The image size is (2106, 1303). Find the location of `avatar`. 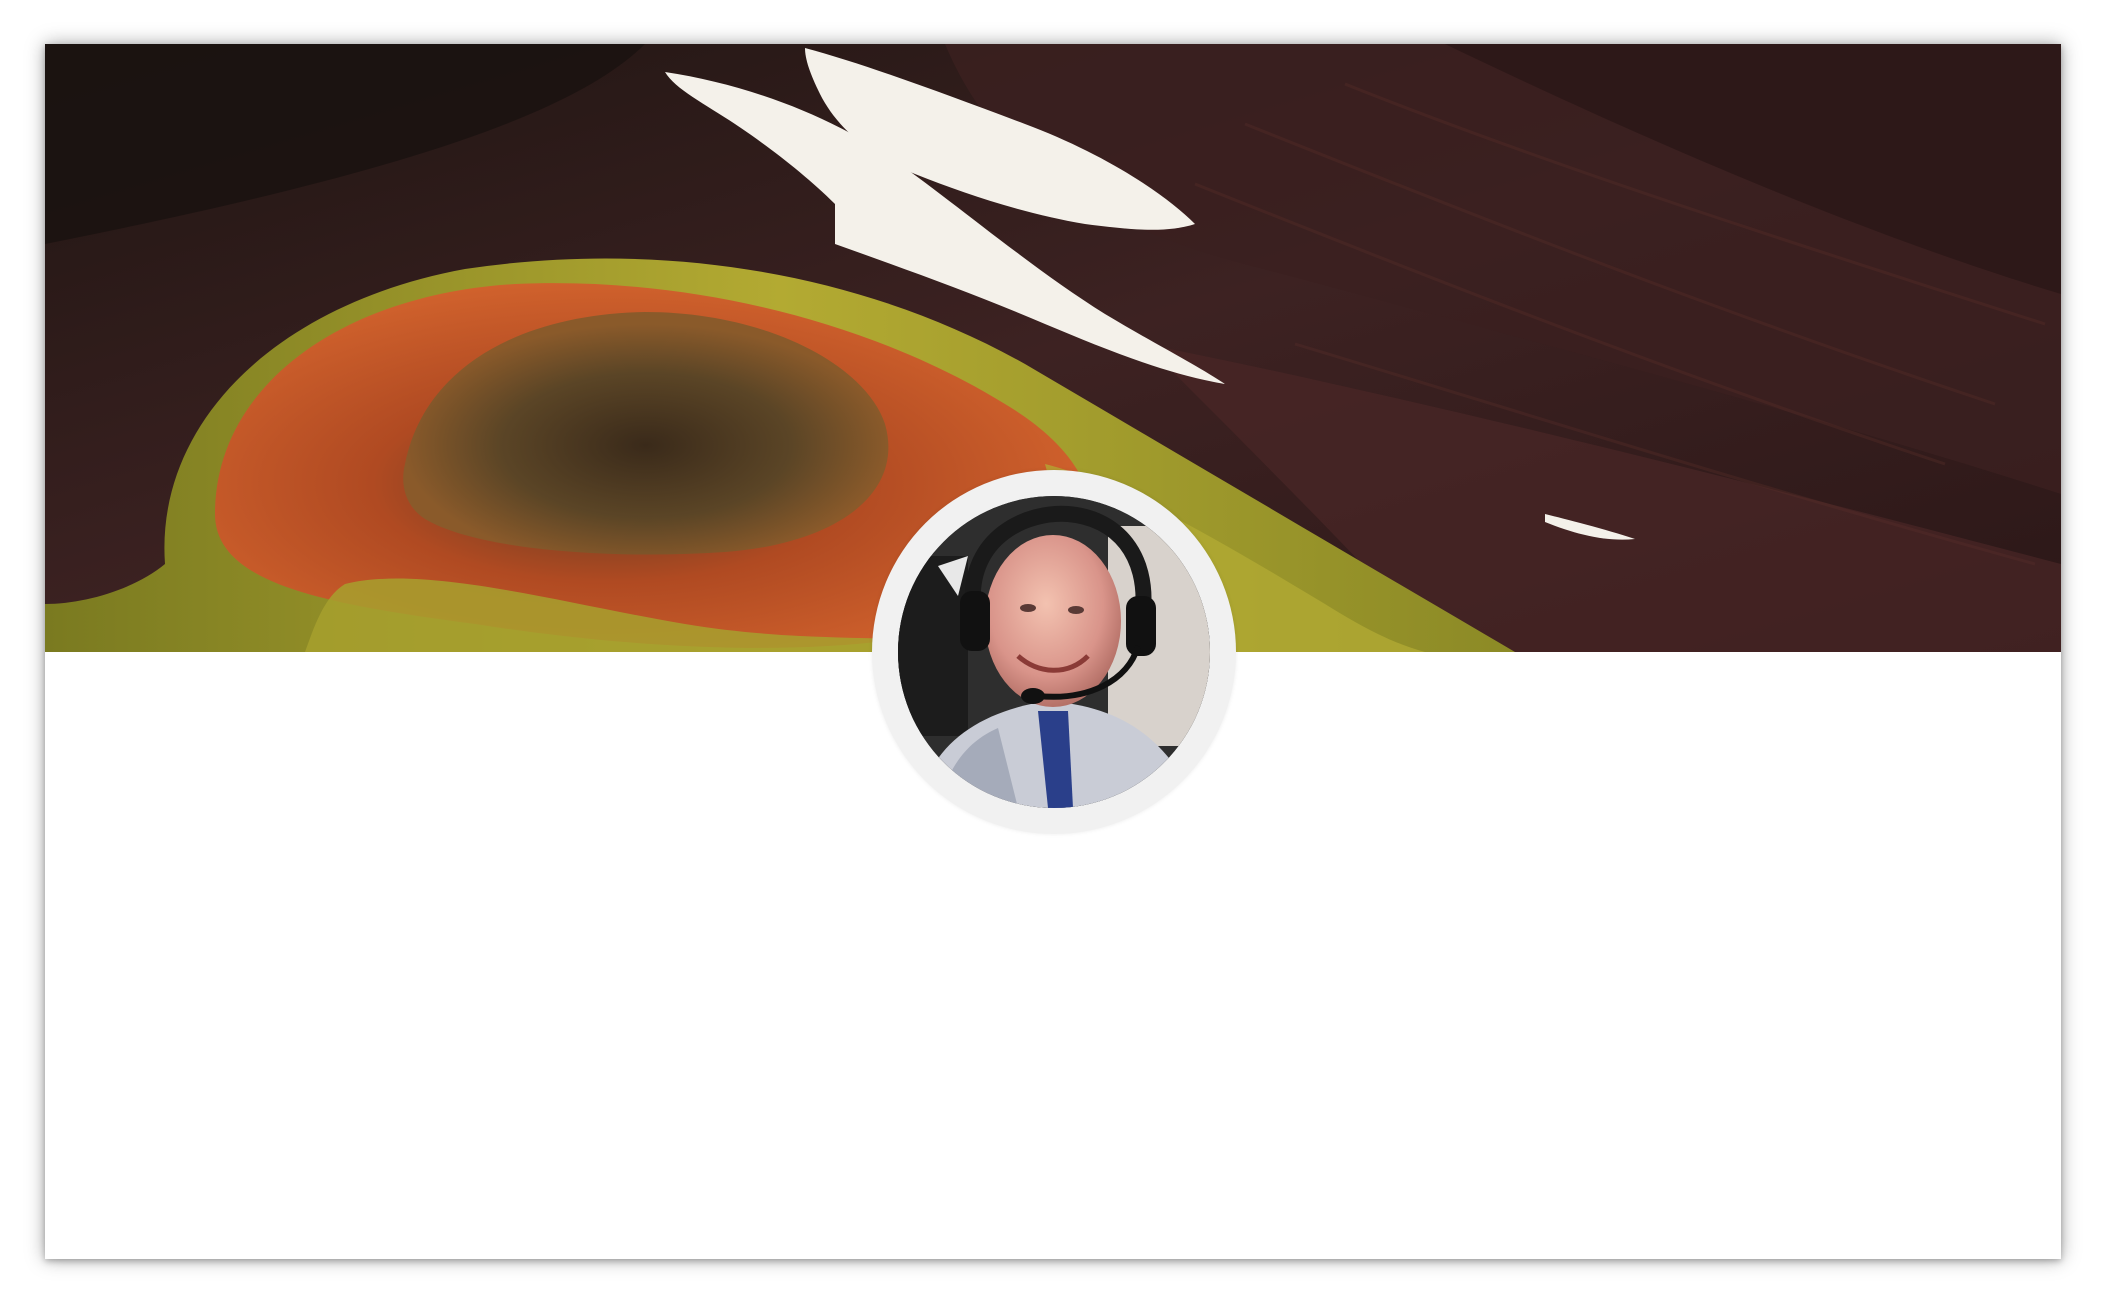

avatar is located at coordinates (1054, 652).